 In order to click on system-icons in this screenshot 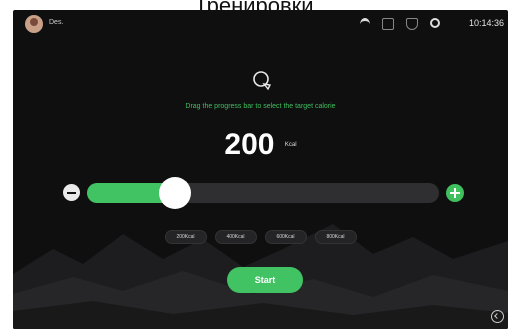, I will do `click(400, 24)`.